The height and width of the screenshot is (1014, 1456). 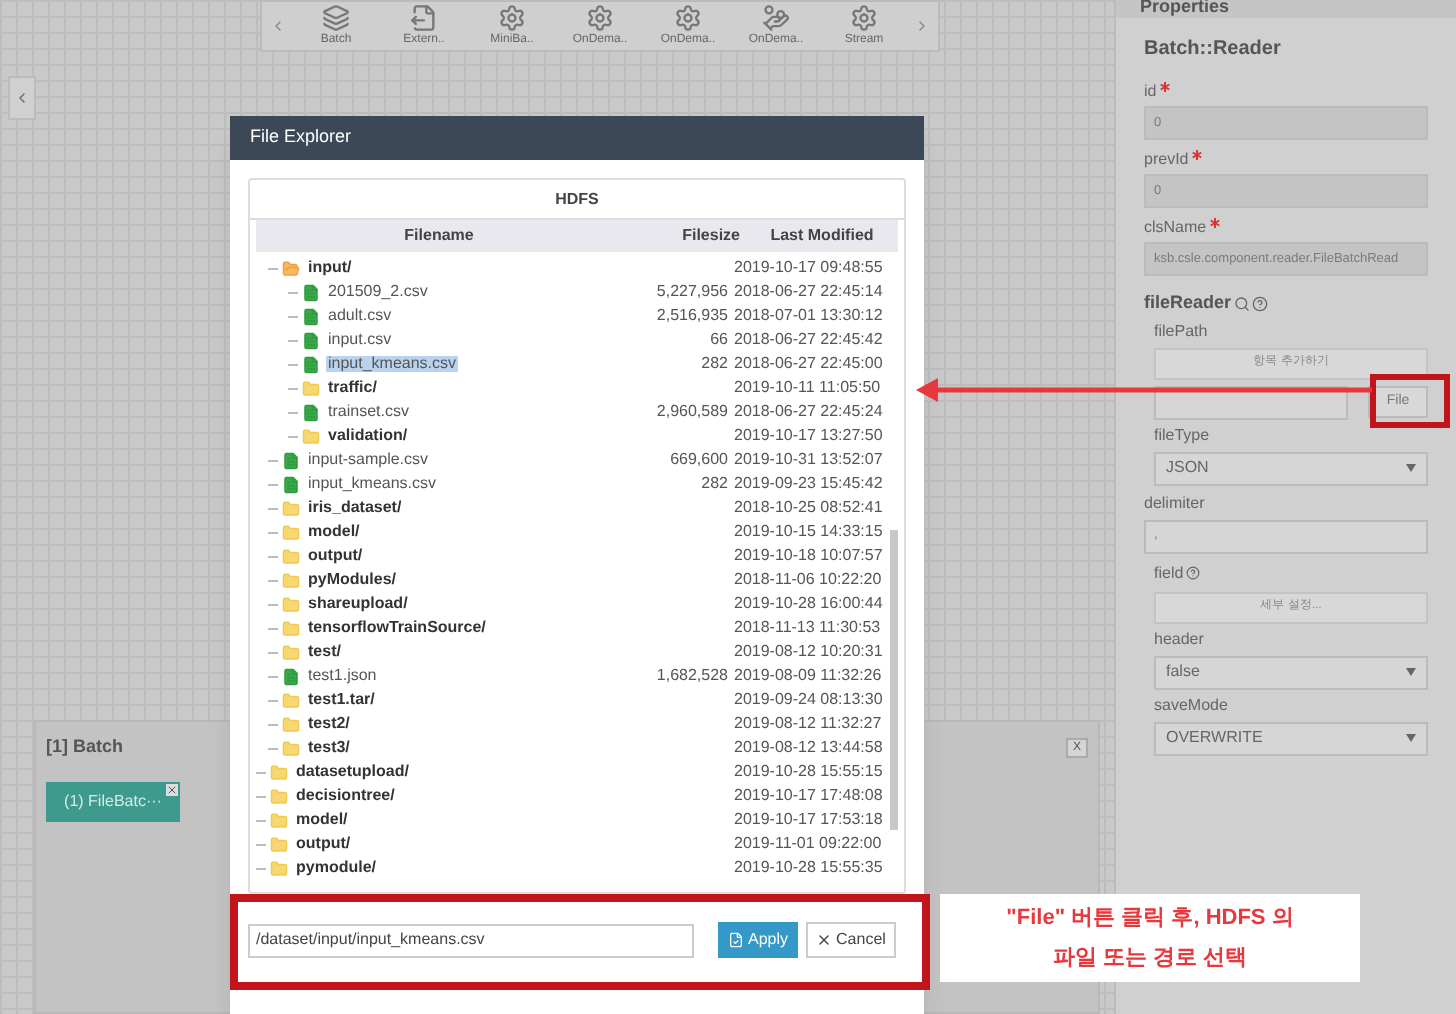 What do you see at coordinates (1175, 227) in the screenshot?
I see `field-label: clsName` at bounding box center [1175, 227].